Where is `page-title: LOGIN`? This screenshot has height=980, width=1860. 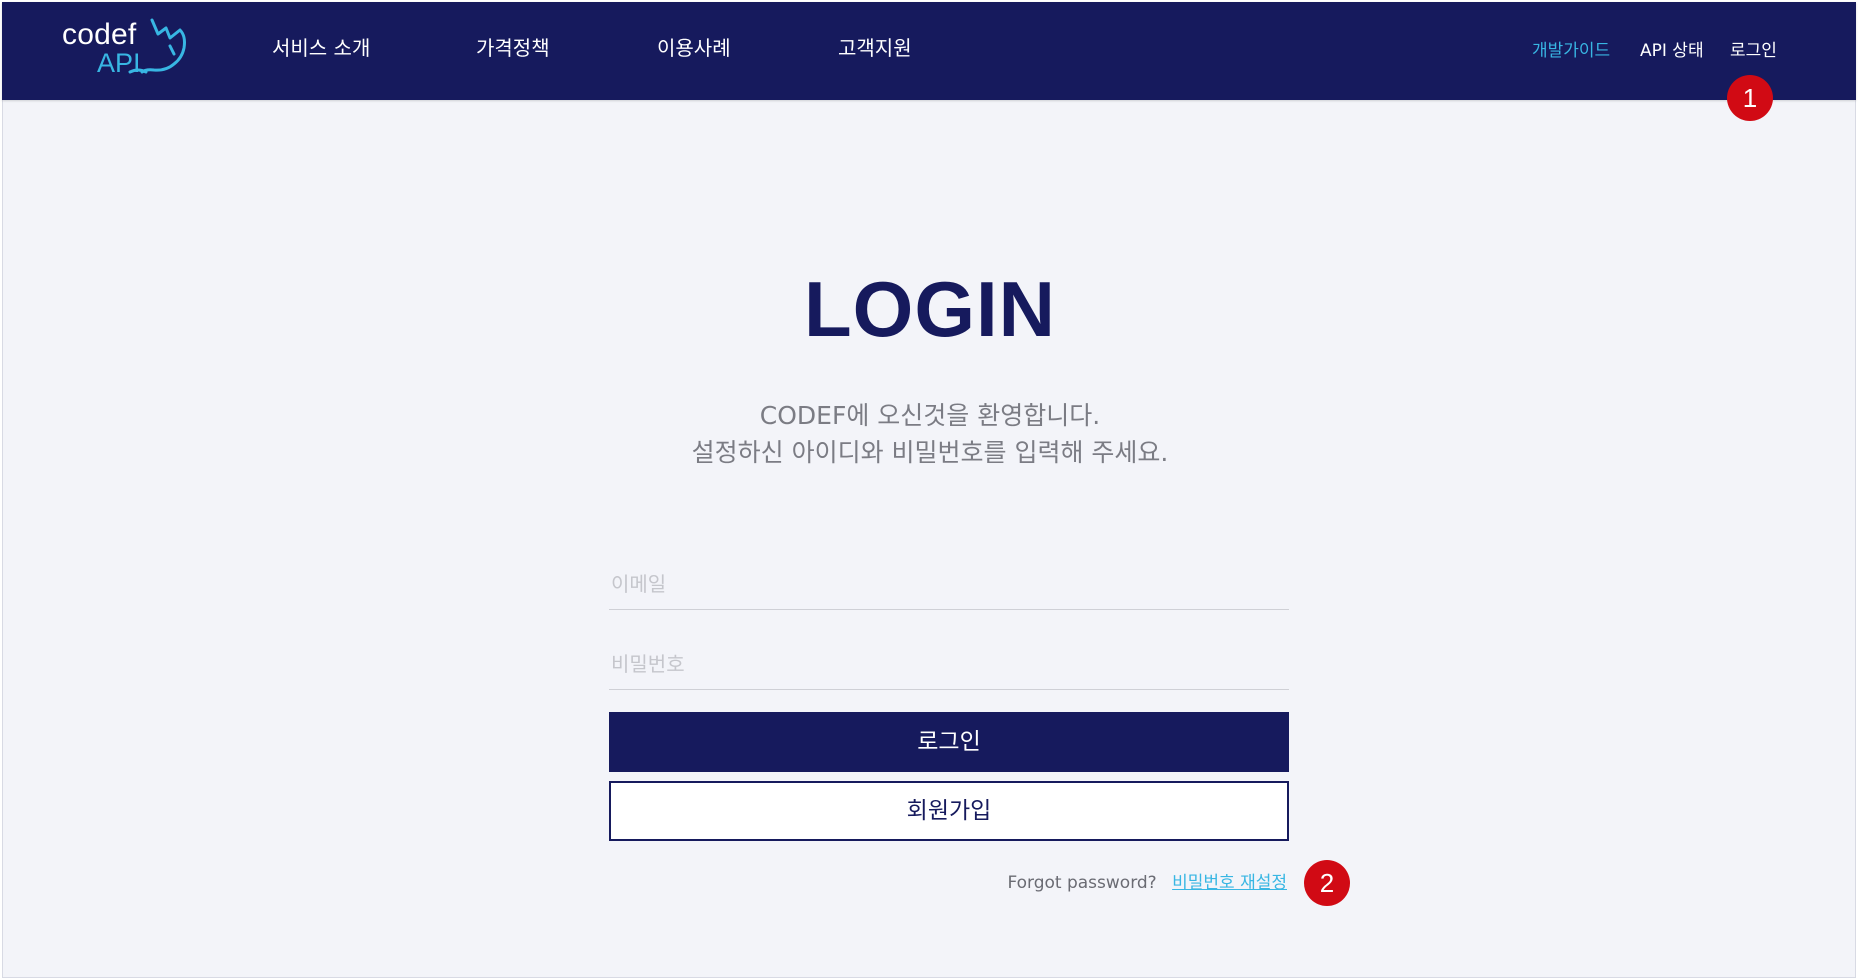
page-title: LOGIN is located at coordinates (930, 309).